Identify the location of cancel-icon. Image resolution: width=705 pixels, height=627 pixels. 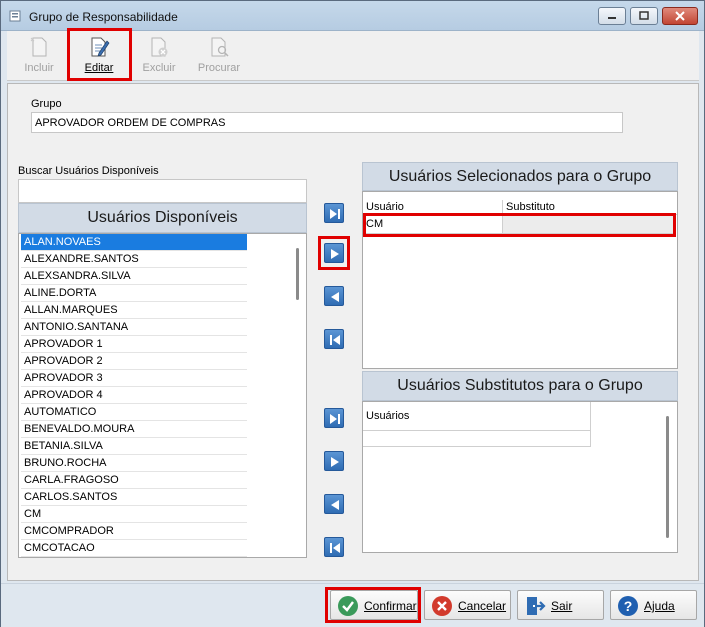
(442, 606).